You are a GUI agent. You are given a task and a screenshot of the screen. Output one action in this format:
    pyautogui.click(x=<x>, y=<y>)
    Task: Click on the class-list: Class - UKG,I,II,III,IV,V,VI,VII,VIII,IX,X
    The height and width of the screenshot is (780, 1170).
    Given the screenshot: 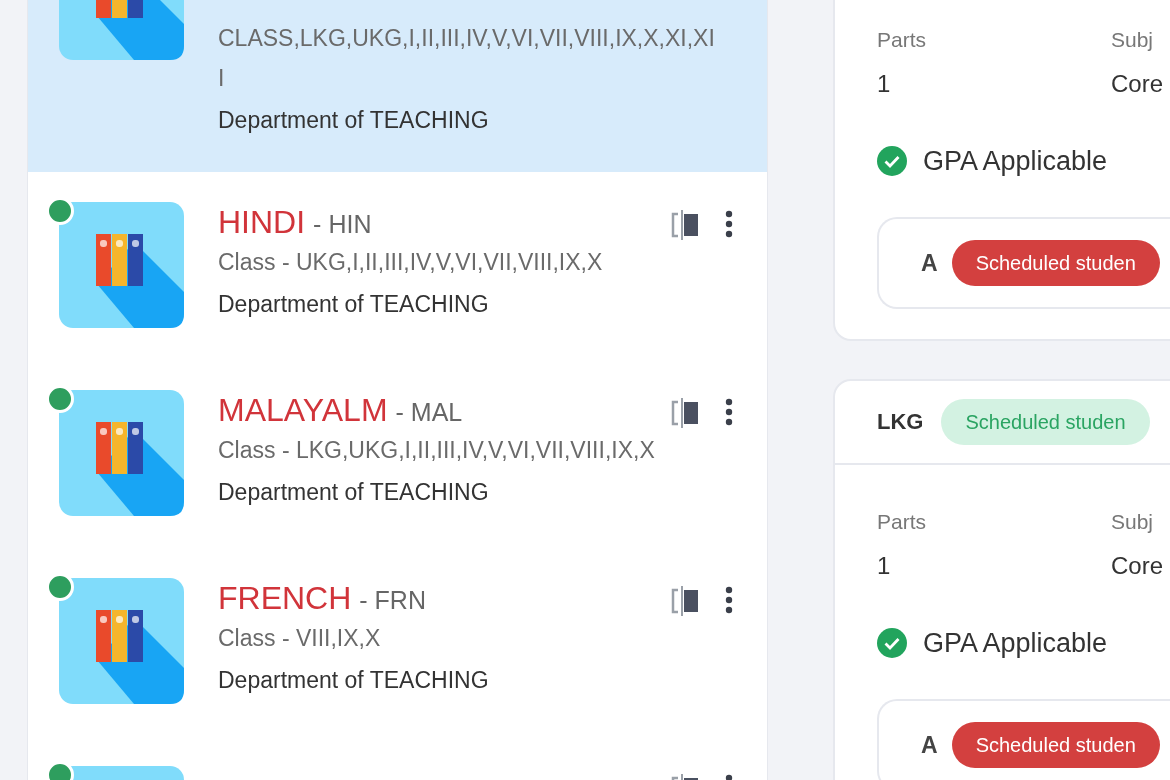 What is the action you would take?
    pyautogui.click(x=468, y=262)
    